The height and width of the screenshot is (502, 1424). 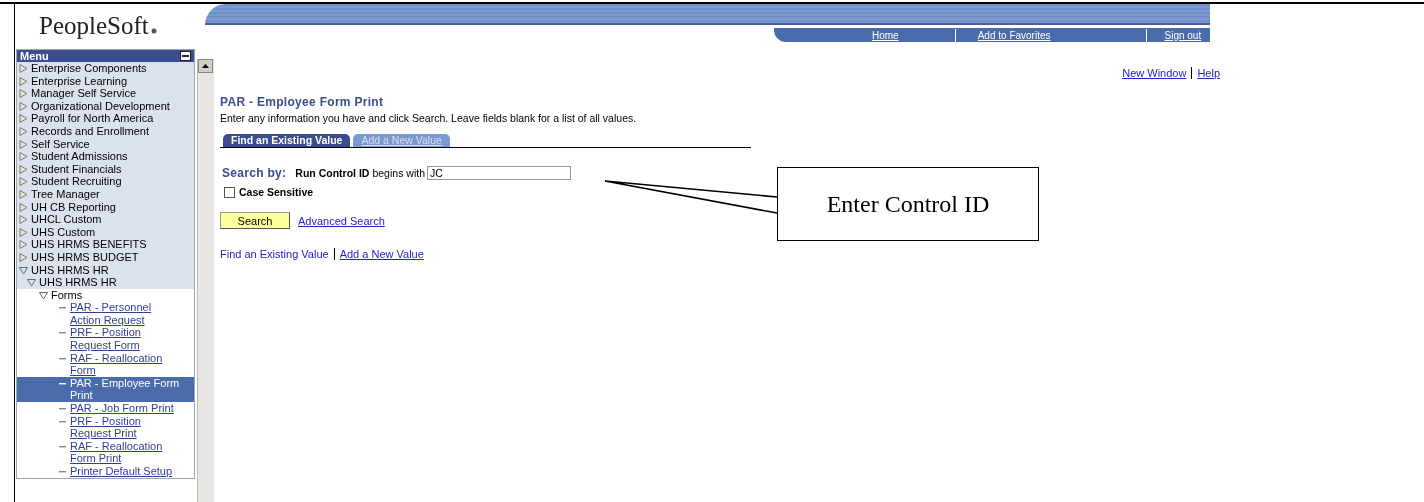 I want to click on advanced-search-link: Advanced Search, so click(x=341, y=220).